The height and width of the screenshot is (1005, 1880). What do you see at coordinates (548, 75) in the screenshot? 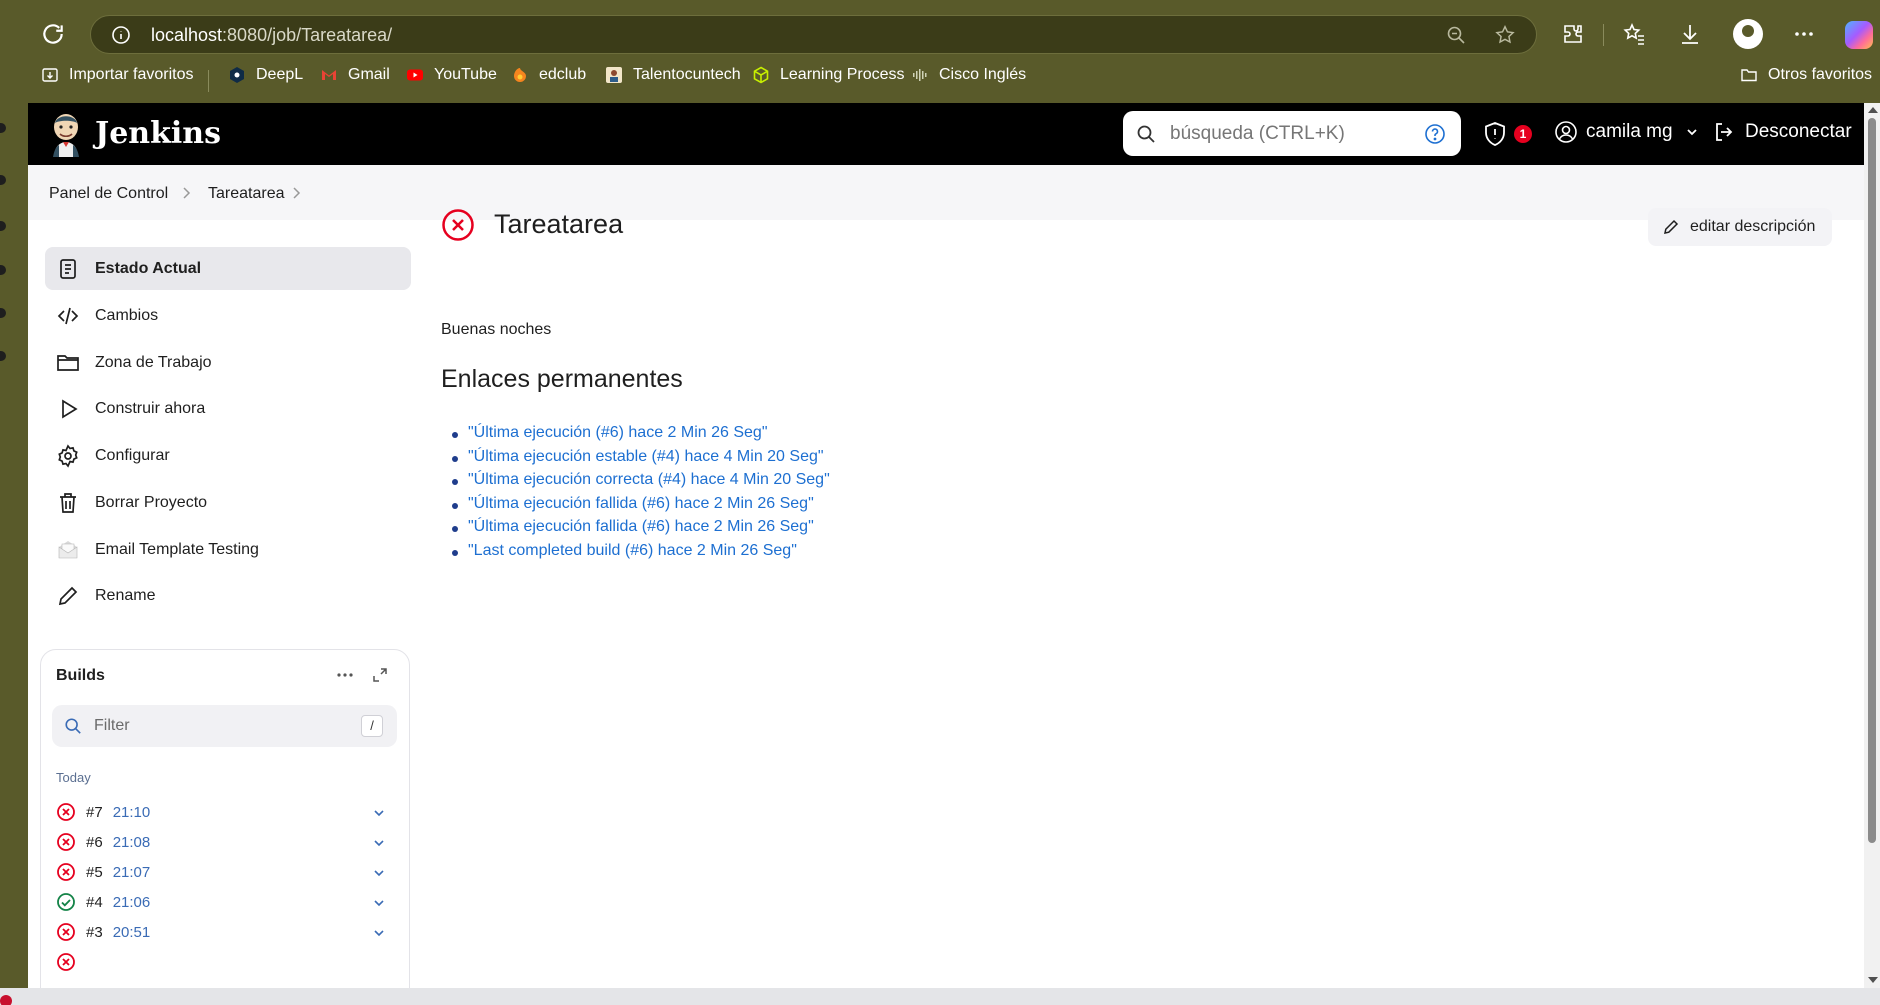
I see `bookmark-edclub: edclub` at bounding box center [548, 75].